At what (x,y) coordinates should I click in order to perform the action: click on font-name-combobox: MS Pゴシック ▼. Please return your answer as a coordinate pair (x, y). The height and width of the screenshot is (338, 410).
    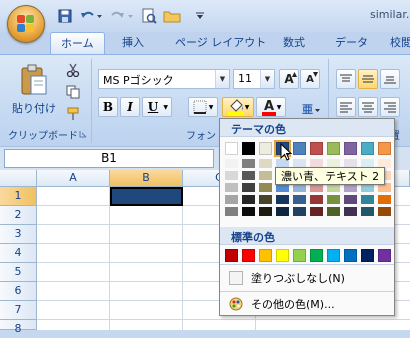
    Looking at the image, I should click on (164, 79).